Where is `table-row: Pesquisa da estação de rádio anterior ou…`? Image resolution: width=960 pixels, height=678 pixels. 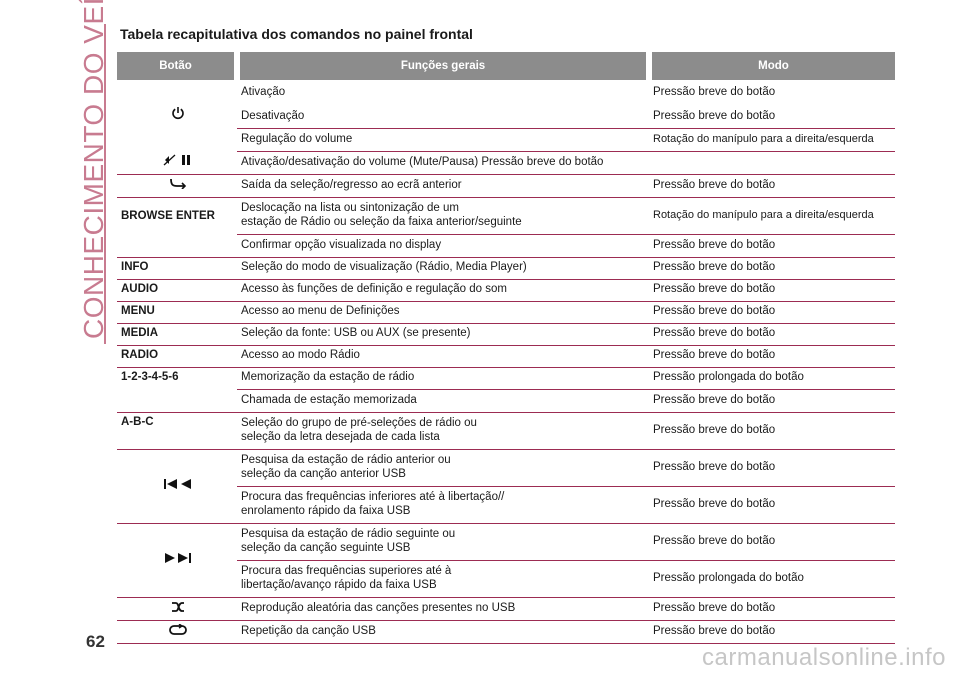
table-row: Pesquisa da estação de rádio anterior ou… is located at coordinates (506, 486).